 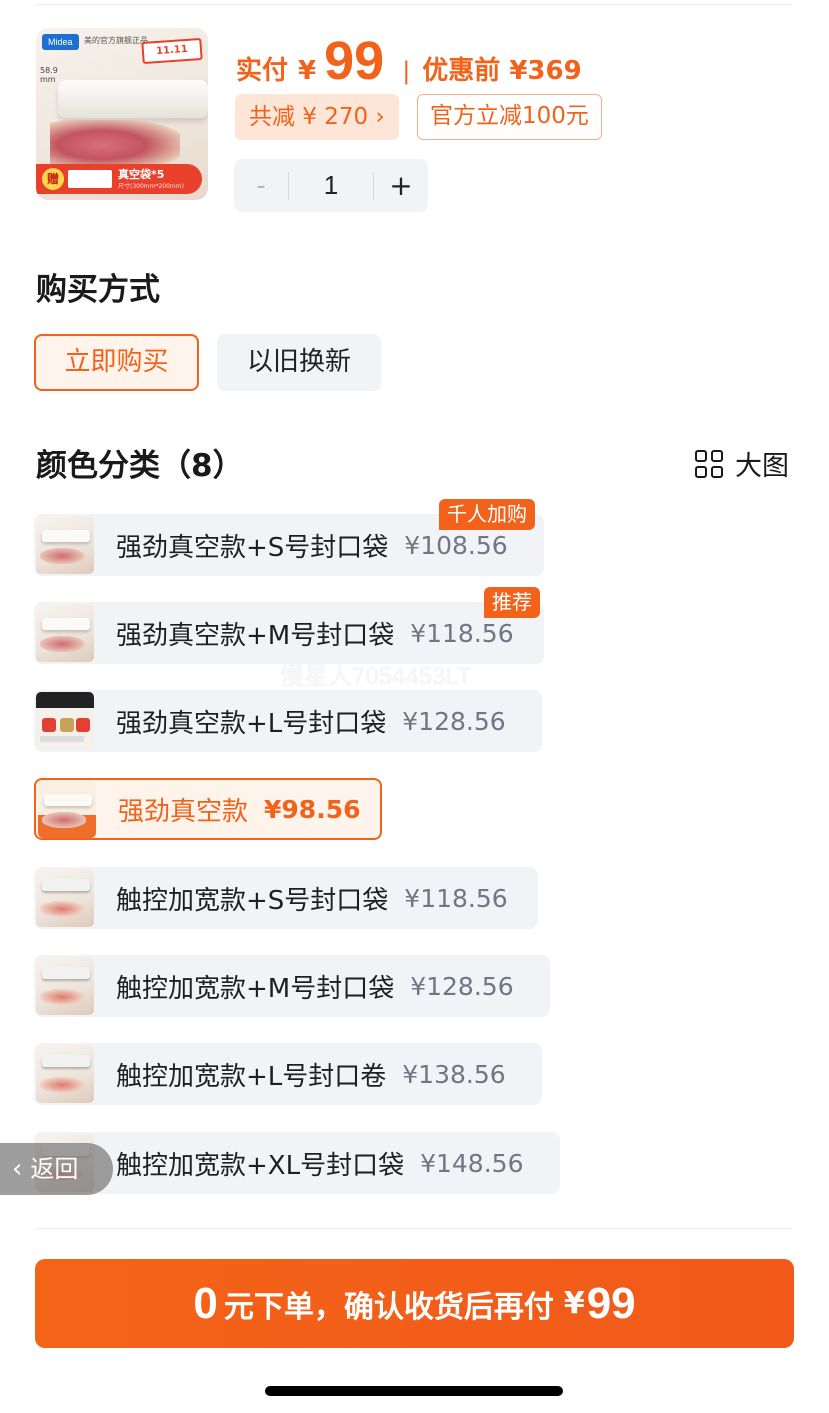 What do you see at coordinates (414, 1391) in the screenshot?
I see `home-indicator` at bounding box center [414, 1391].